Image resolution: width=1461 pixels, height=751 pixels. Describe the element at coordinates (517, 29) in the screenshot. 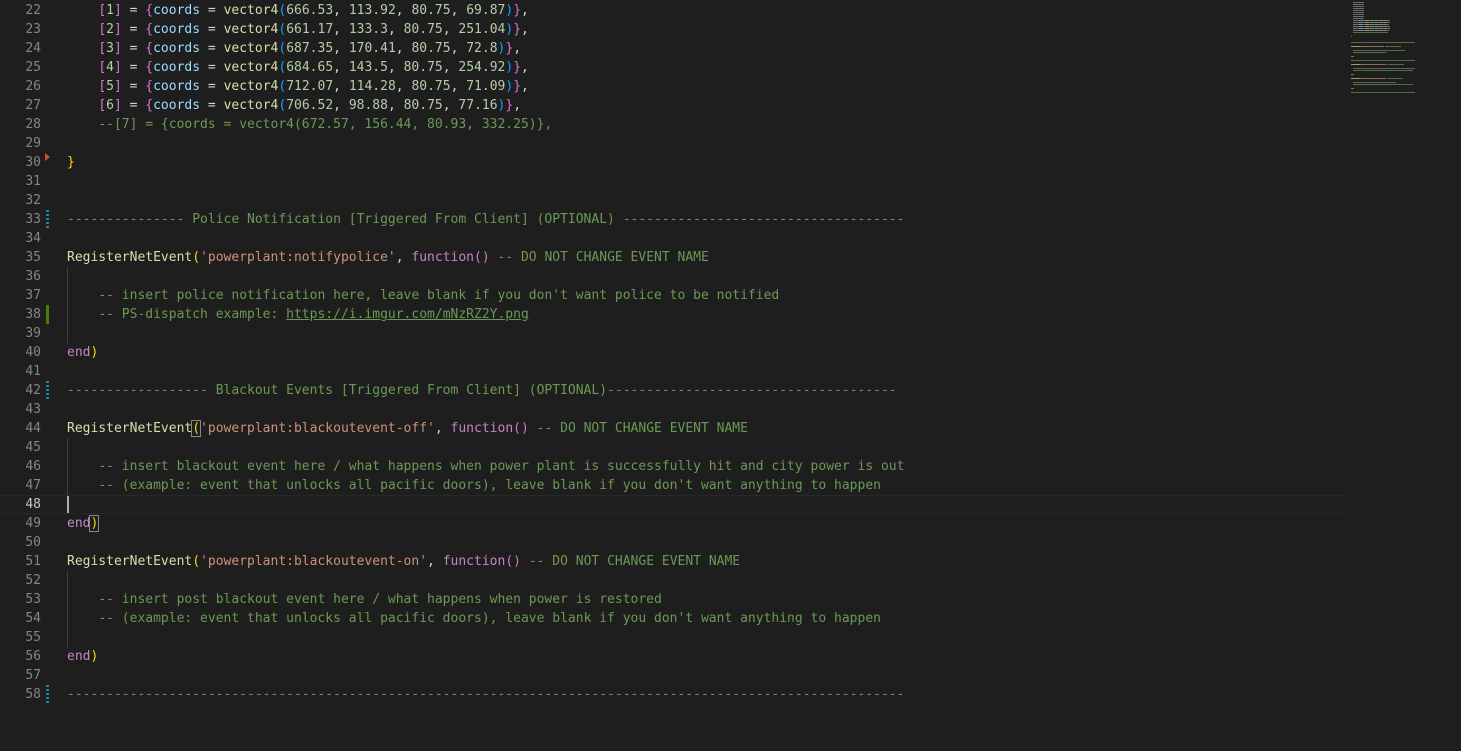

I see `bracket-token: }` at that location.